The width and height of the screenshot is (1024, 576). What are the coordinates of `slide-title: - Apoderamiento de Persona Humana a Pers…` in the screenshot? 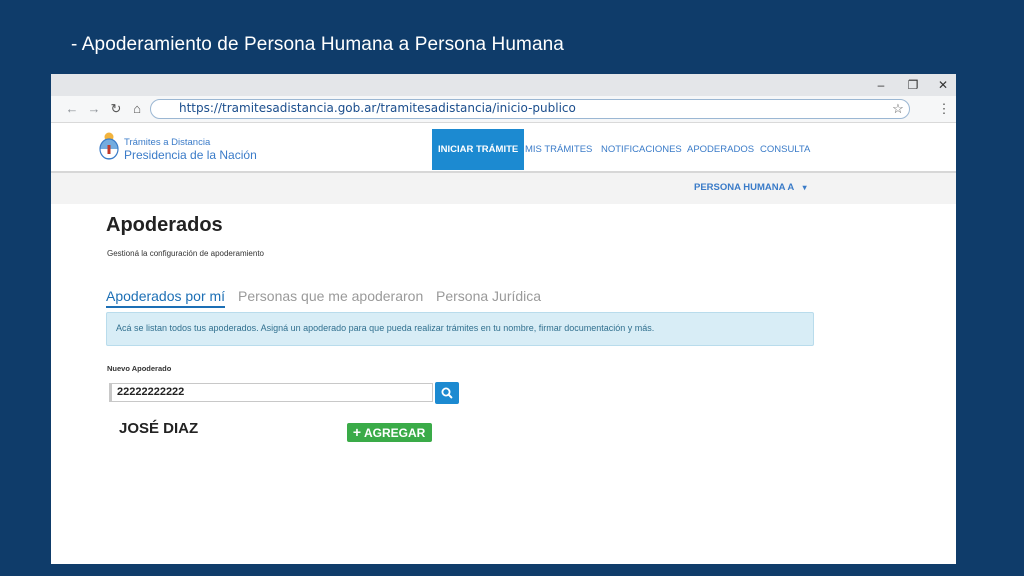 It's located at (317, 44).